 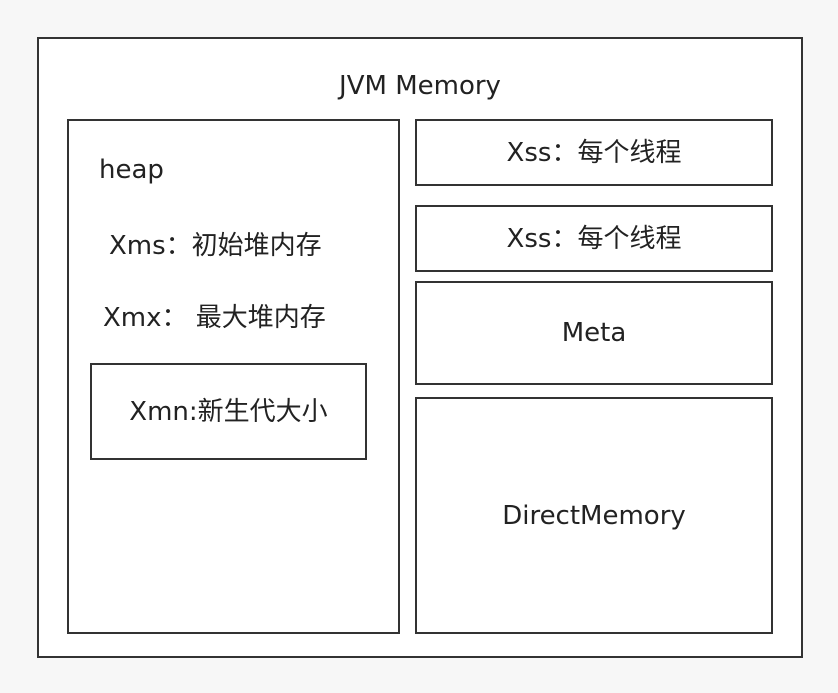 I want to click on meta-label: Meta, so click(x=594, y=333).